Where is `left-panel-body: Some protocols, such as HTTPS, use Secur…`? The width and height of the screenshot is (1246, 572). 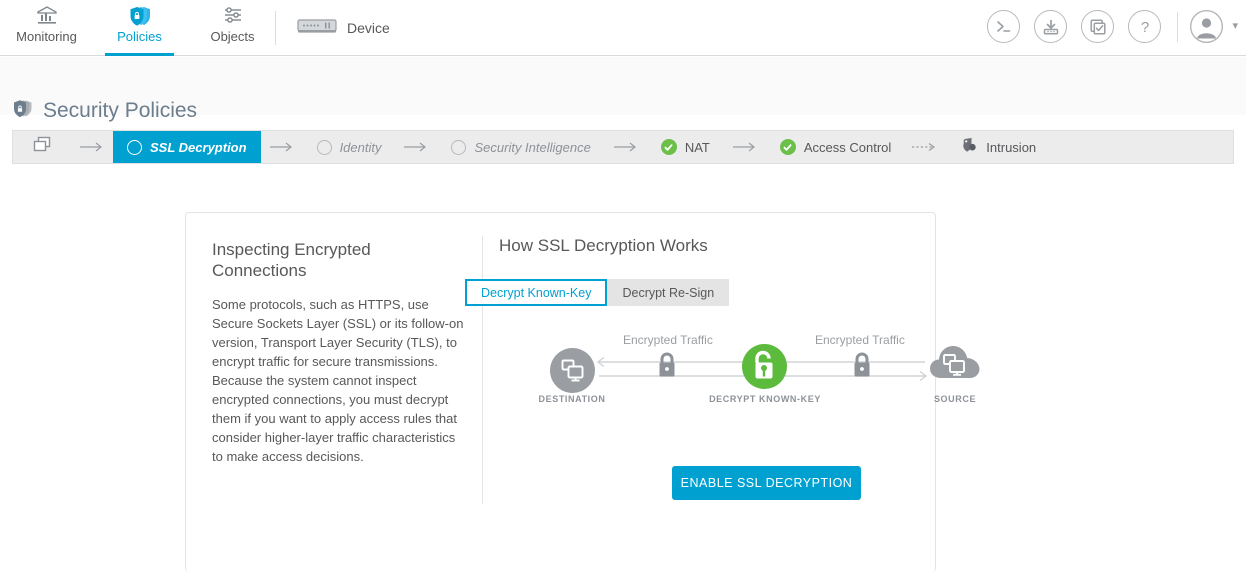
left-panel-body: Some protocols, such as HTTPS, use Secur… is located at coordinates (338, 380).